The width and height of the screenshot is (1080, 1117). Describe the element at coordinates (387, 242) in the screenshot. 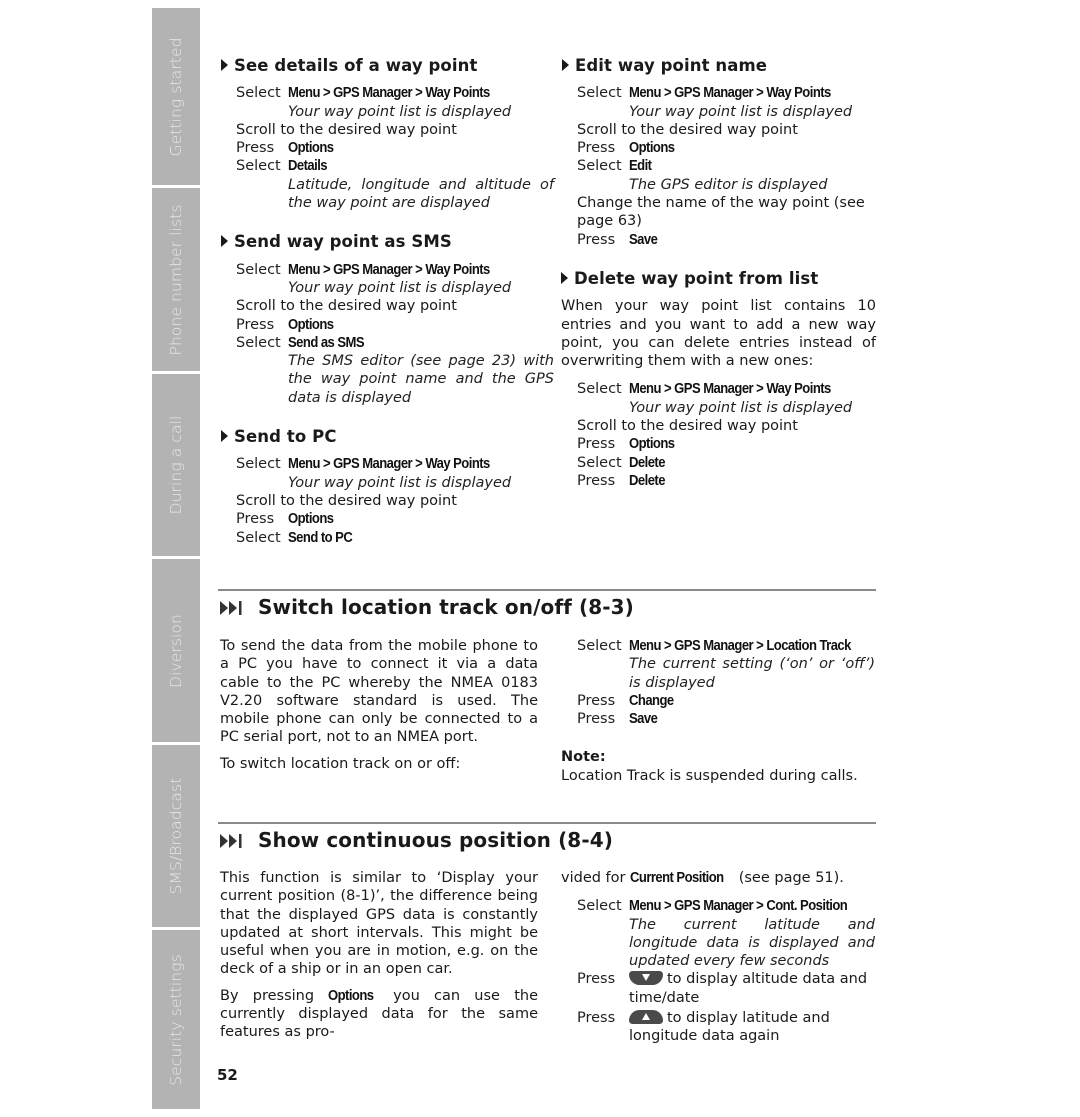

I see `subheading: Send way point as SMS` at that location.